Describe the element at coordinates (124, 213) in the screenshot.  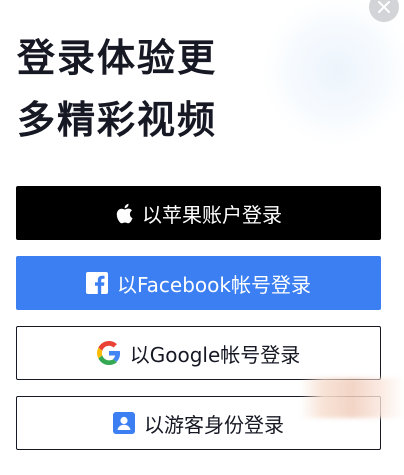
I see `apple-icon` at that location.